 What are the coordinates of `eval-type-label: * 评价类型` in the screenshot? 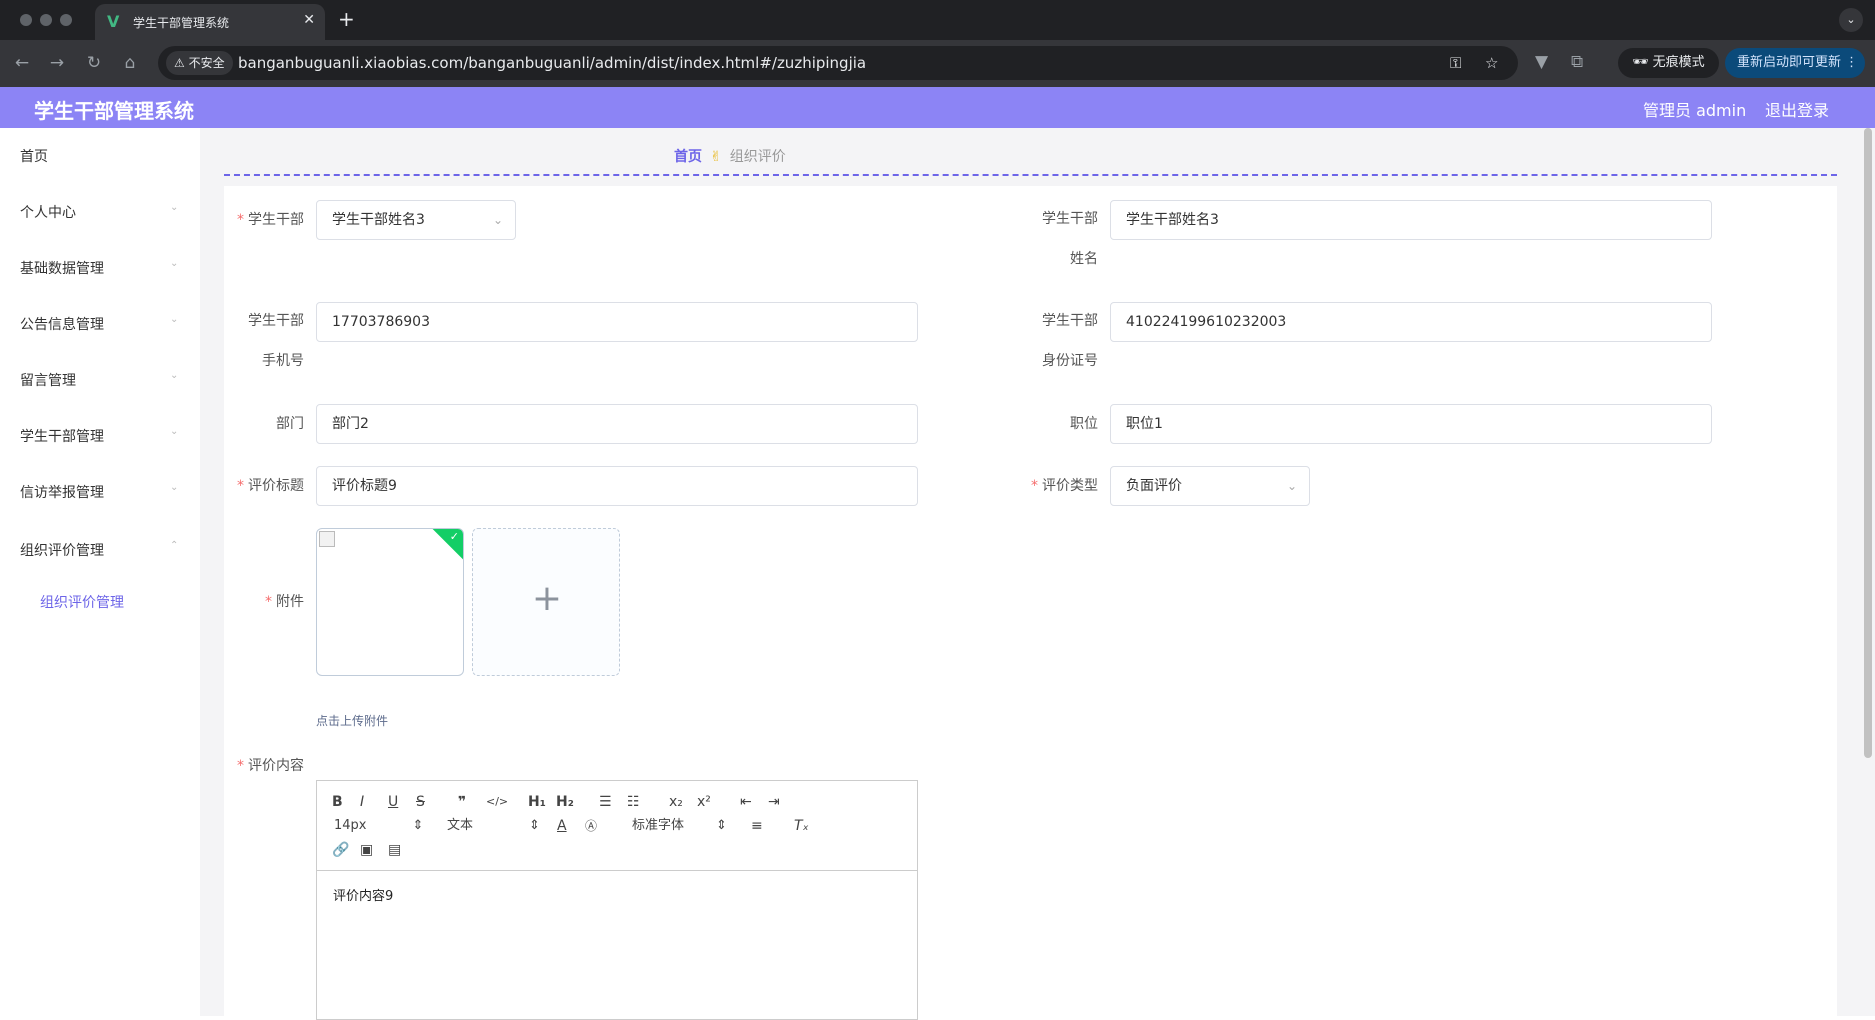 It's located at (1059, 486).